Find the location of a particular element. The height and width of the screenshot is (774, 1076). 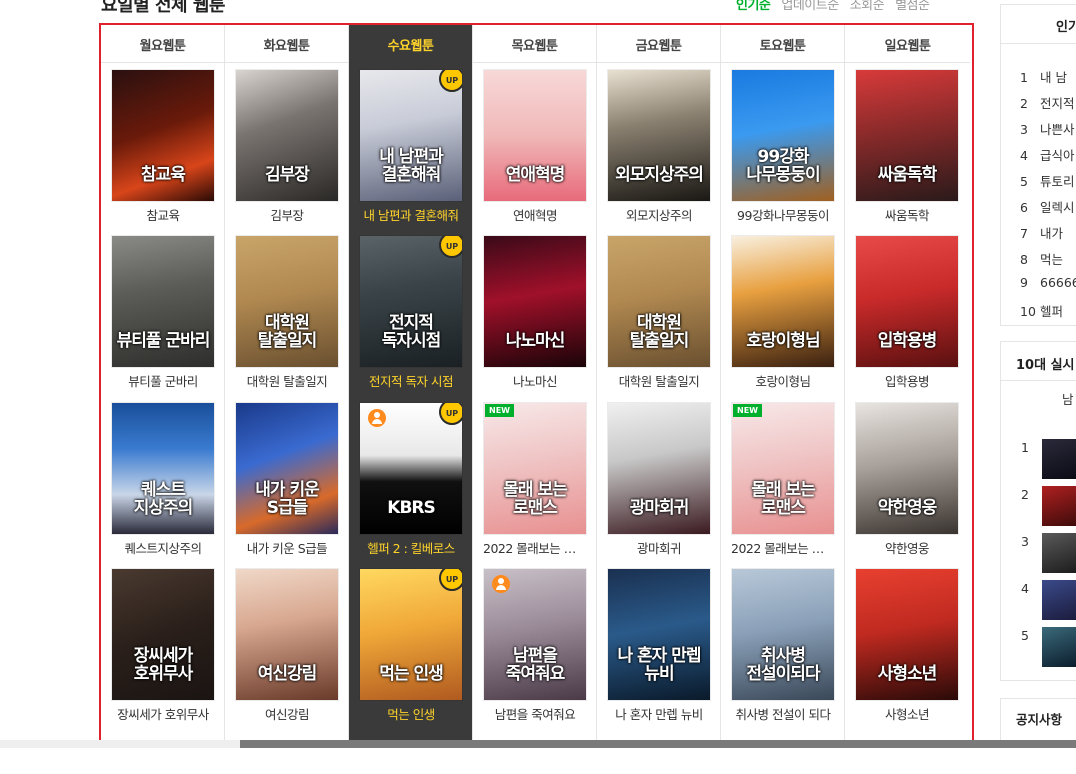

day-tab: 일요웹툰 is located at coordinates (907, 44).